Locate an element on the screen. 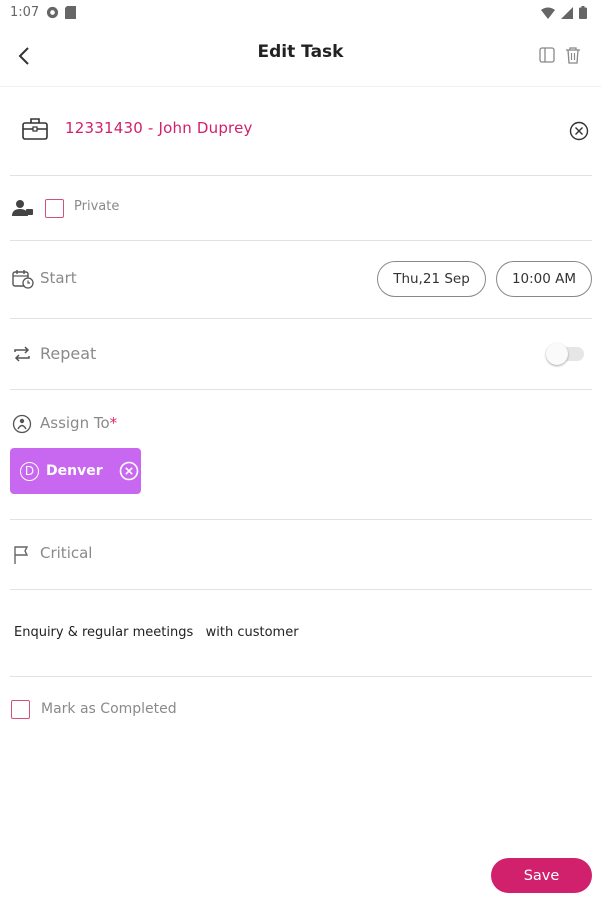  clear-customer-icon is located at coordinates (579, 131).